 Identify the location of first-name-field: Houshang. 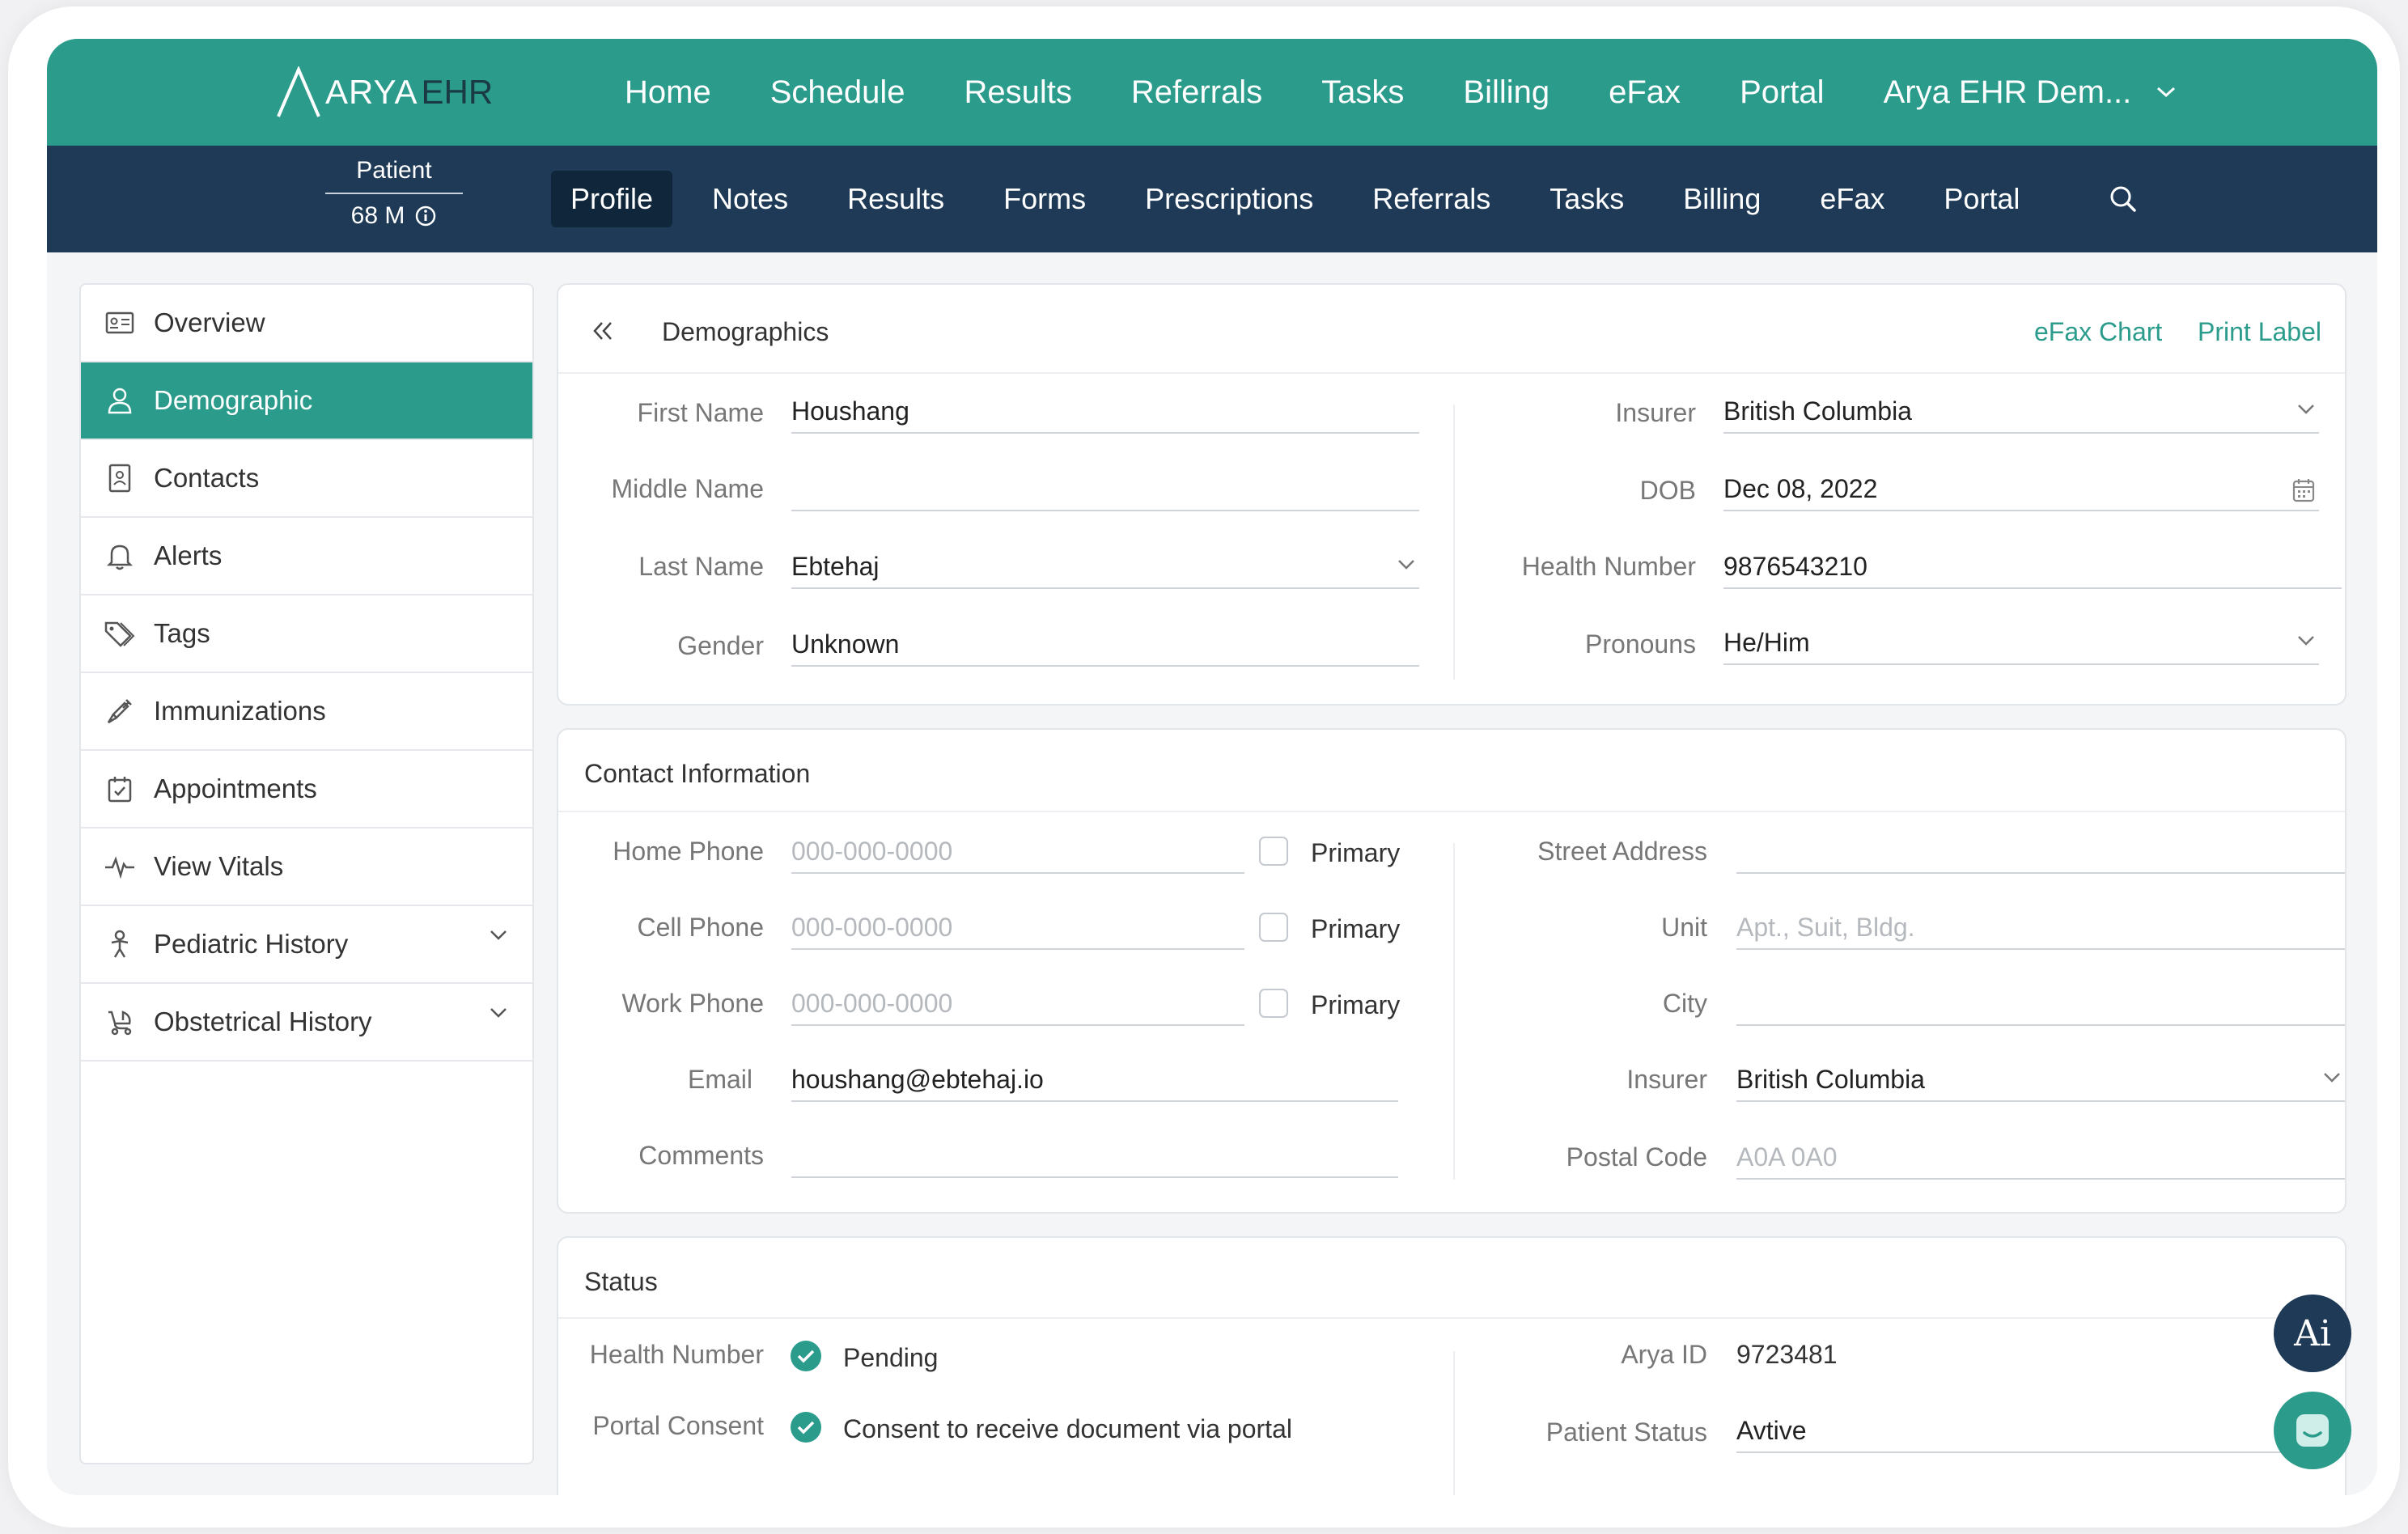
(1105, 412).